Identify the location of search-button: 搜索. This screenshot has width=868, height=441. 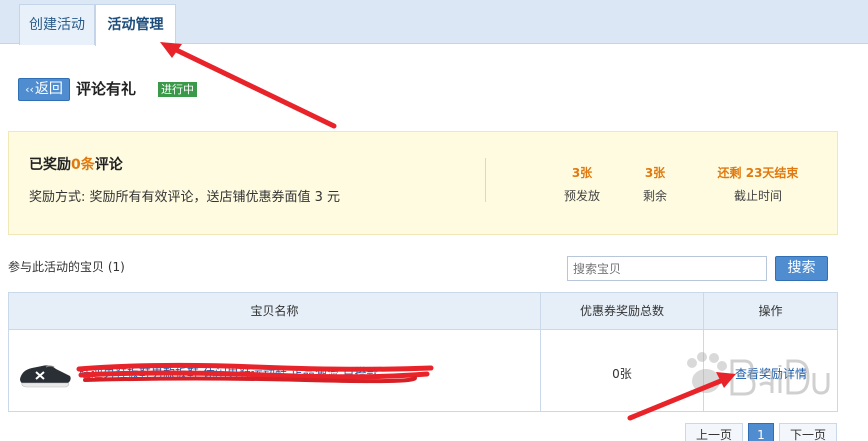
(801, 268).